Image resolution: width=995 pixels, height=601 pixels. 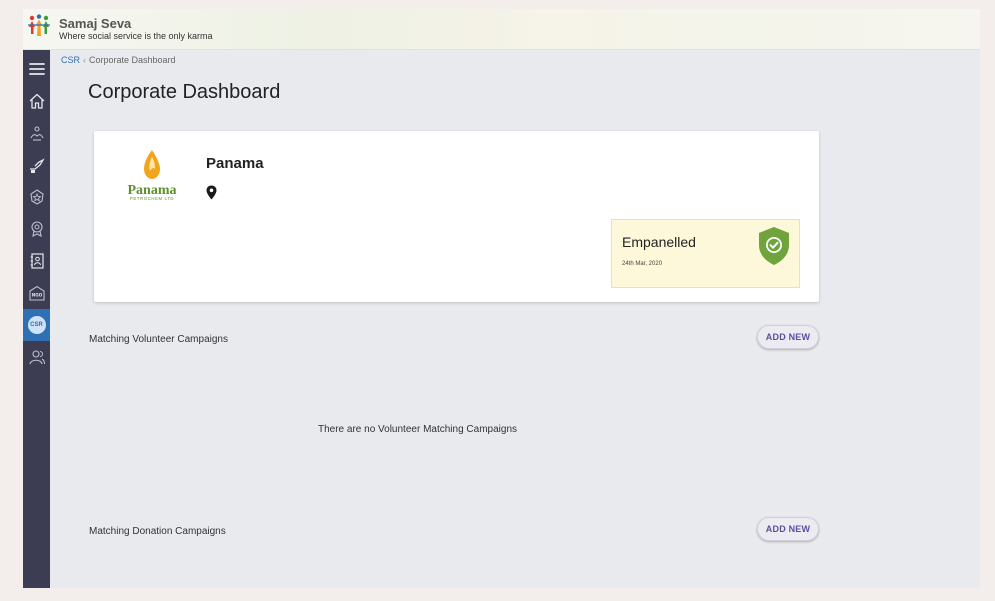 What do you see at coordinates (788, 337) in the screenshot?
I see `add-volunteer-campaign-button: ADD NEW` at bounding box center [788, 337].